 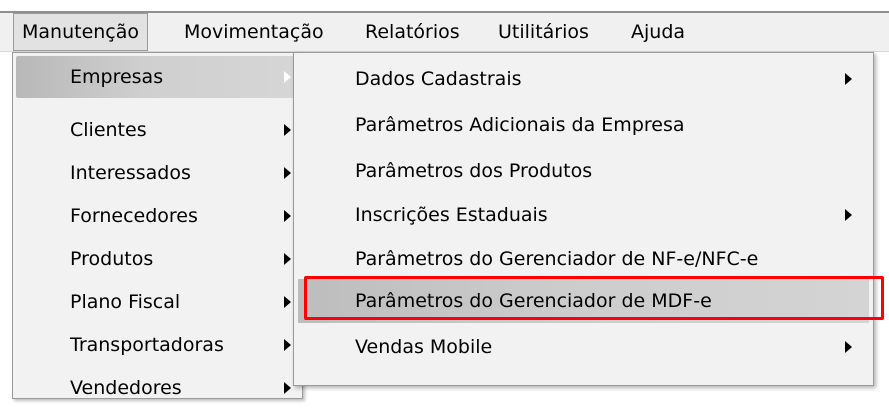 I want to click on menu-item-interessados: Interessados, so click(x=157, y=173).